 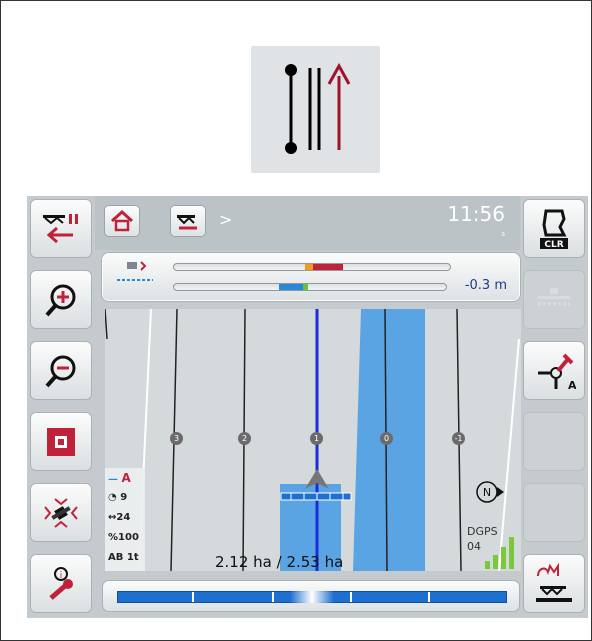 What do you see at coordinates (503, 234) in the screenshot?
I see `clock-seconds: s` at bounding box center [503, 234].